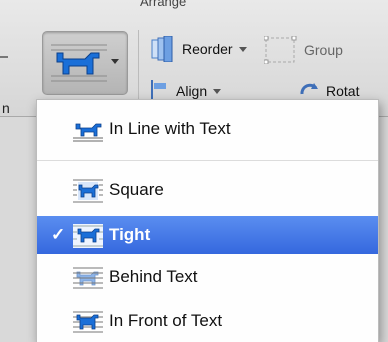  What do you see at coordinates (58, 234) in the screenshot?
I see `checkmark-icon: ✓` at bounding box center [58, 234].